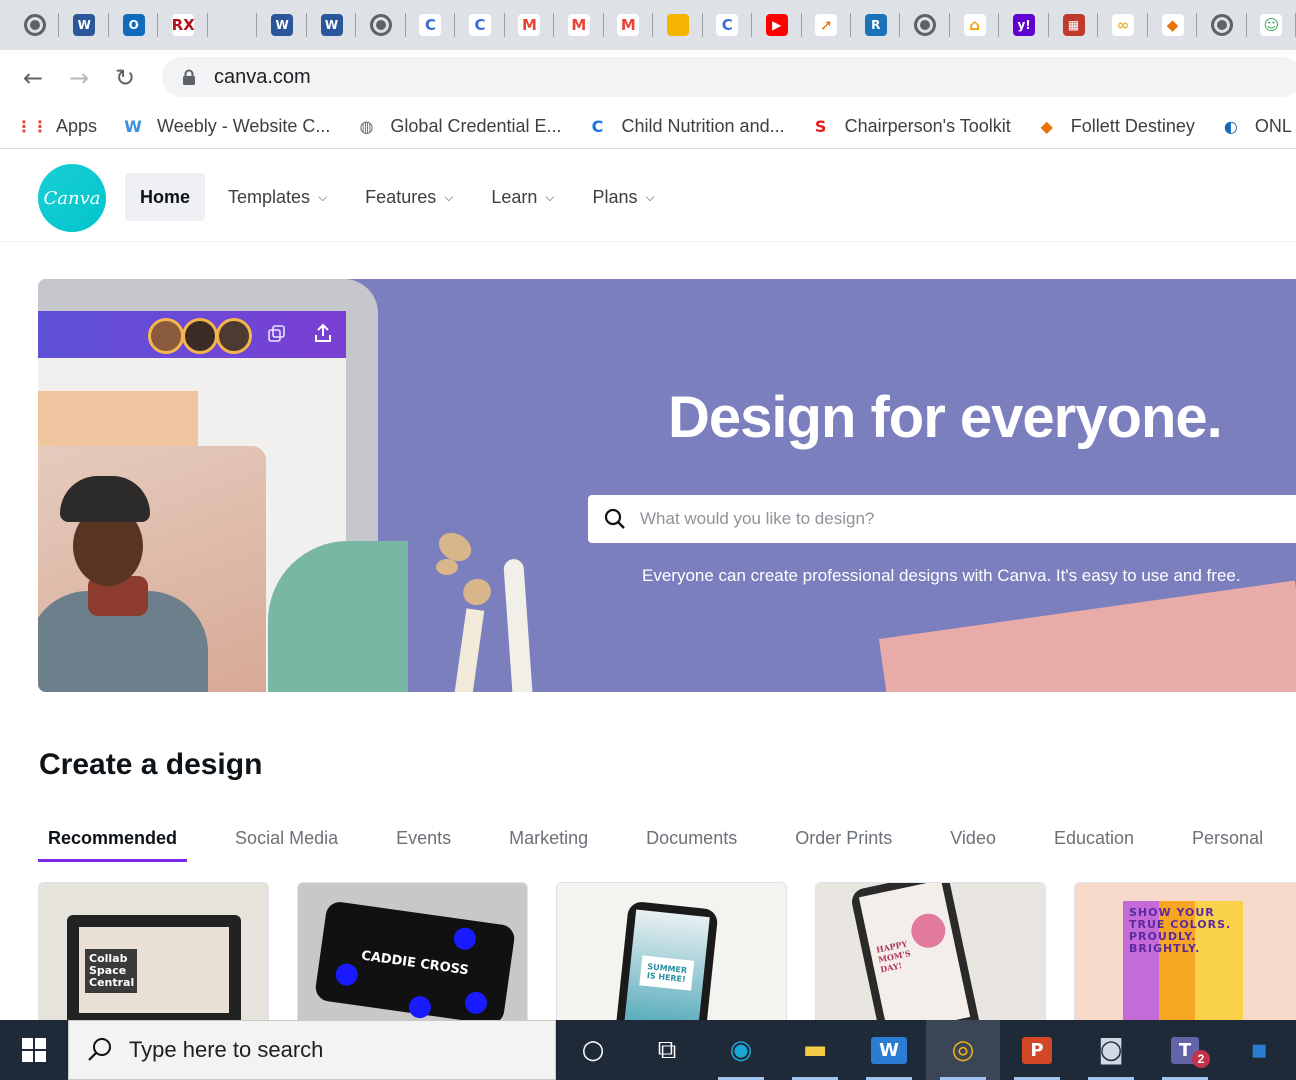 The image size is (1296, 1080). What do you see at coordinates (614, 518) in the screenshot?
I see `search-icon` at bounding box center [614, 518].